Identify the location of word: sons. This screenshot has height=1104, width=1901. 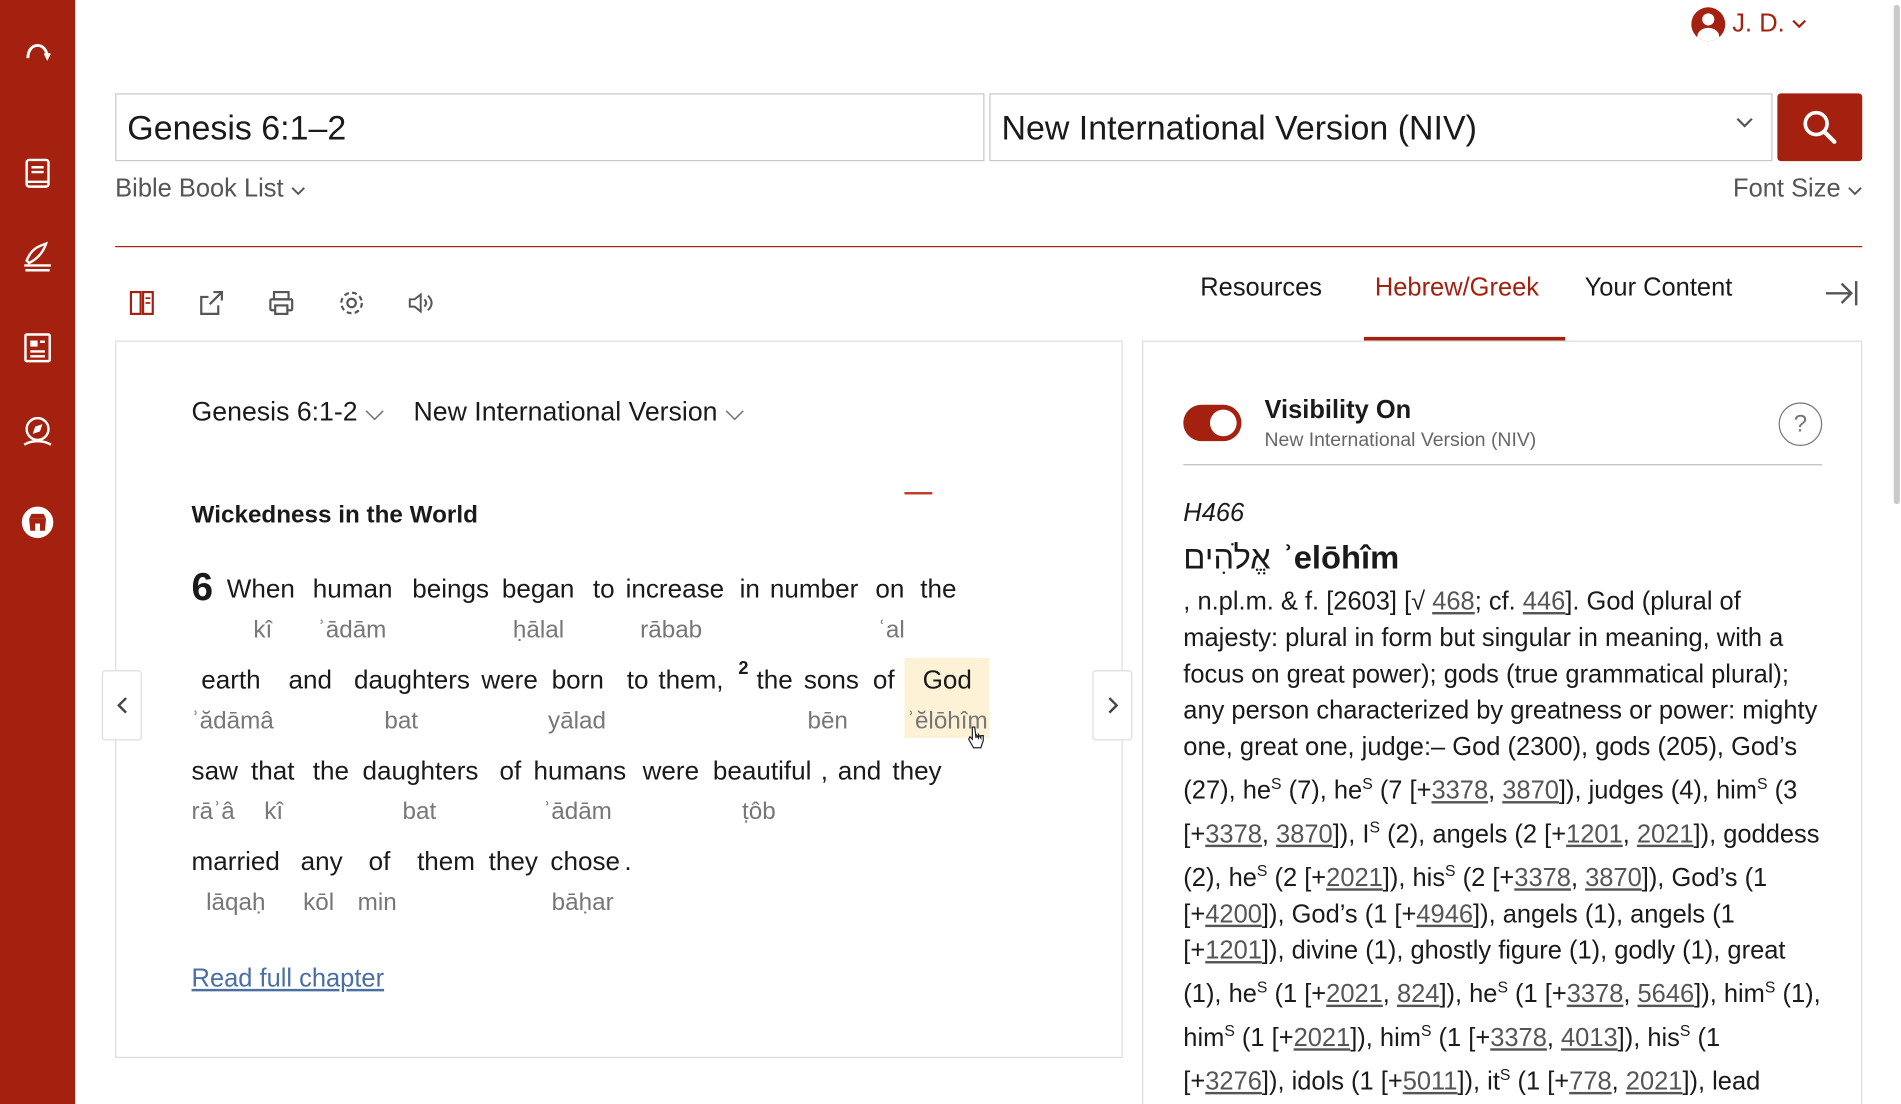
(831, 680).